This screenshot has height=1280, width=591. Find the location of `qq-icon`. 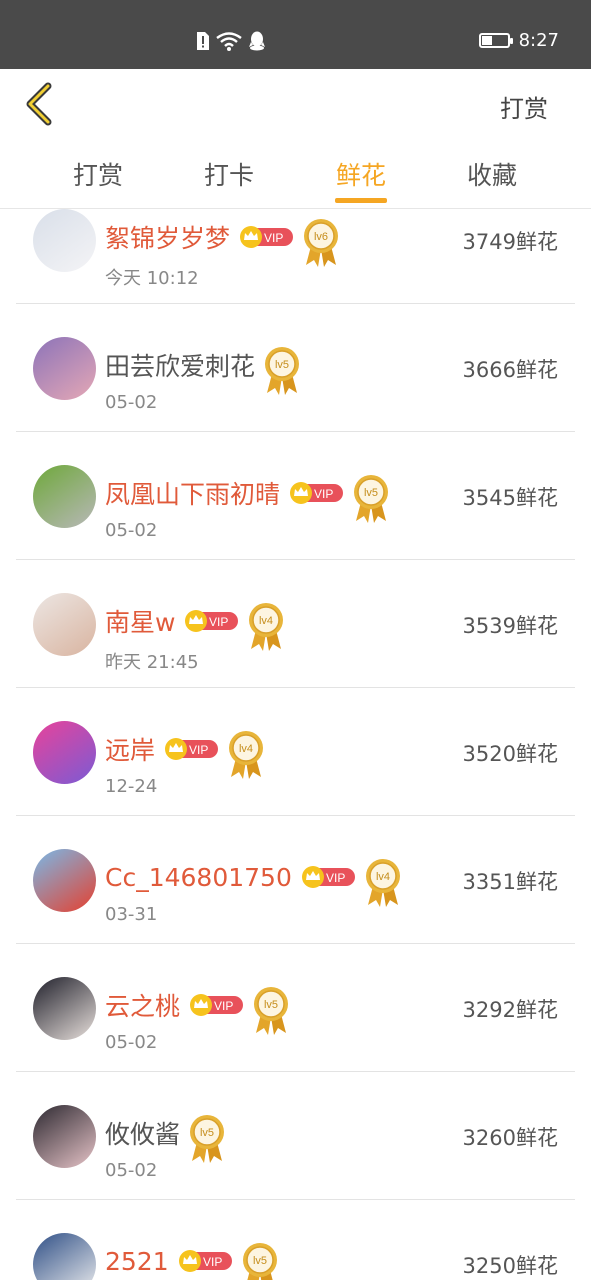

qq-icon is located at coordinates (257, 41).